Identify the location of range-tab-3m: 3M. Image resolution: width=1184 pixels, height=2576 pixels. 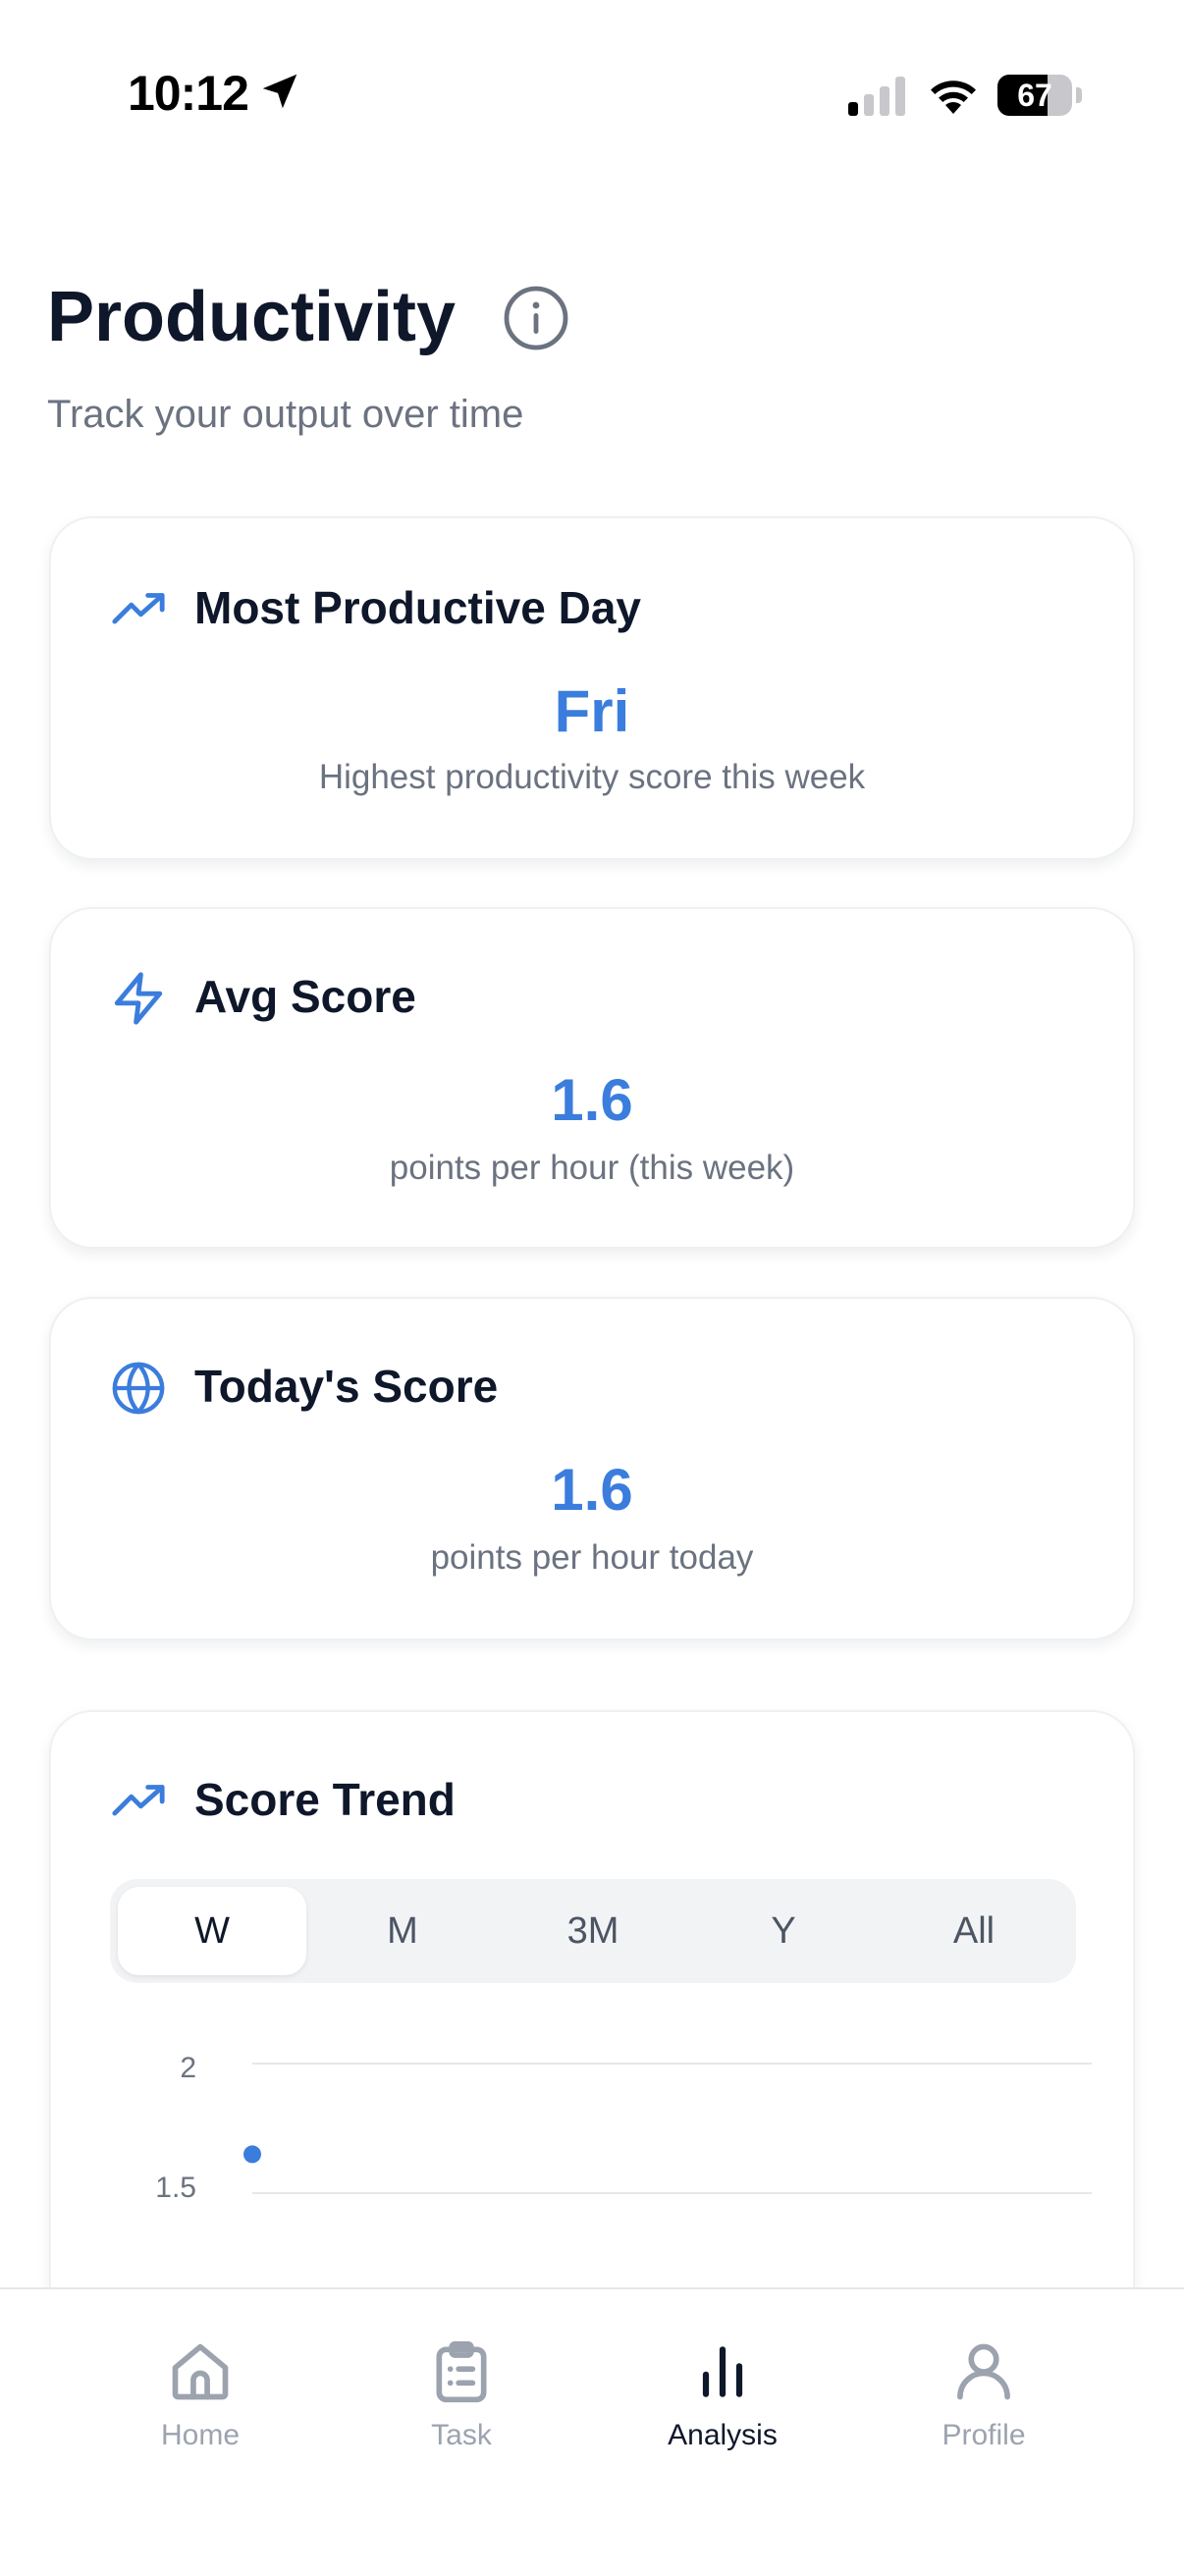
(593, 1931).